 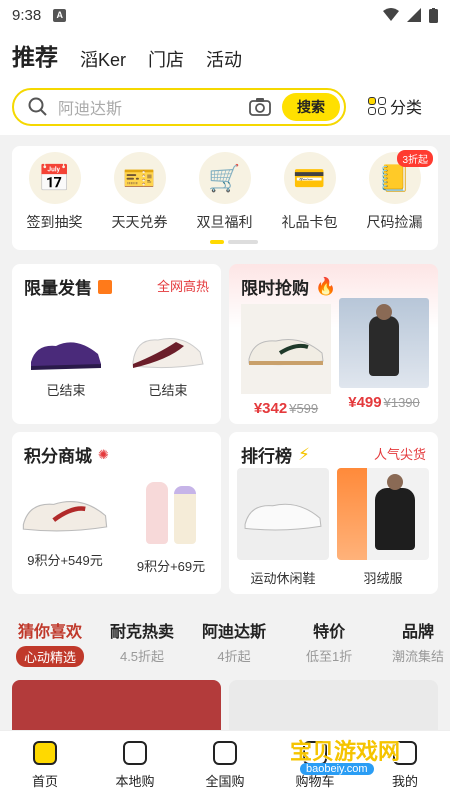 What do you see at coordinates (60, 15) in the screenshot?
I see `notification-a-icon: A` at bounding box center [60, 15].